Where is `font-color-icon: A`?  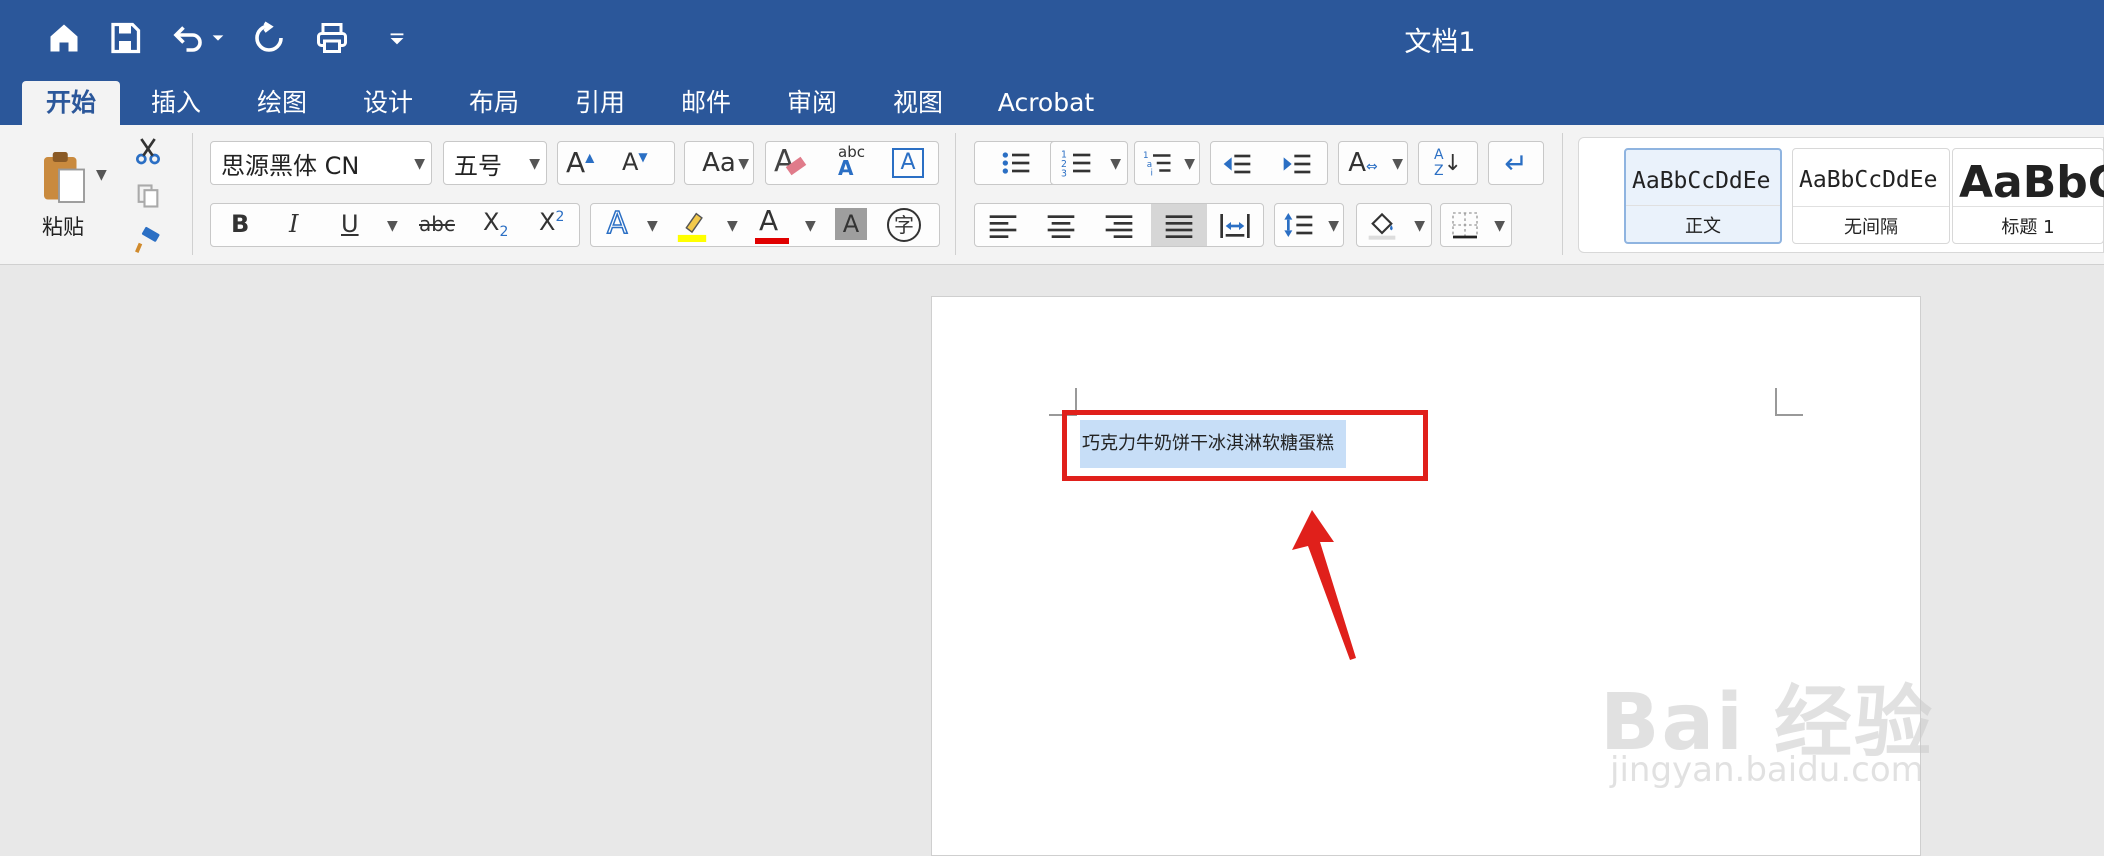 font-color-icon: A is located at coordinates (772, 224).